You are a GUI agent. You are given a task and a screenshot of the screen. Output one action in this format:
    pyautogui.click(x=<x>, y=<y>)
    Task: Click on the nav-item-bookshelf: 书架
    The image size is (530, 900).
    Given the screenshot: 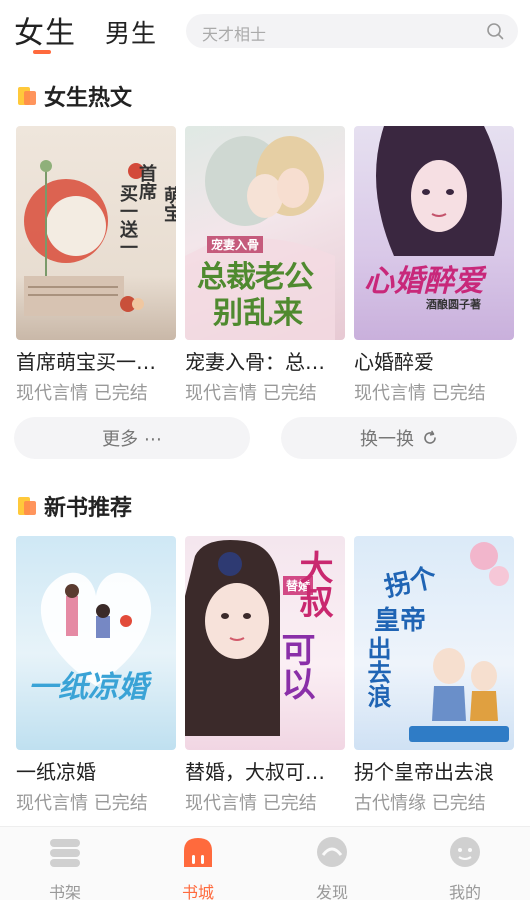 What is the action you would take?
    pyautogui.click(x=65, y=867)
    